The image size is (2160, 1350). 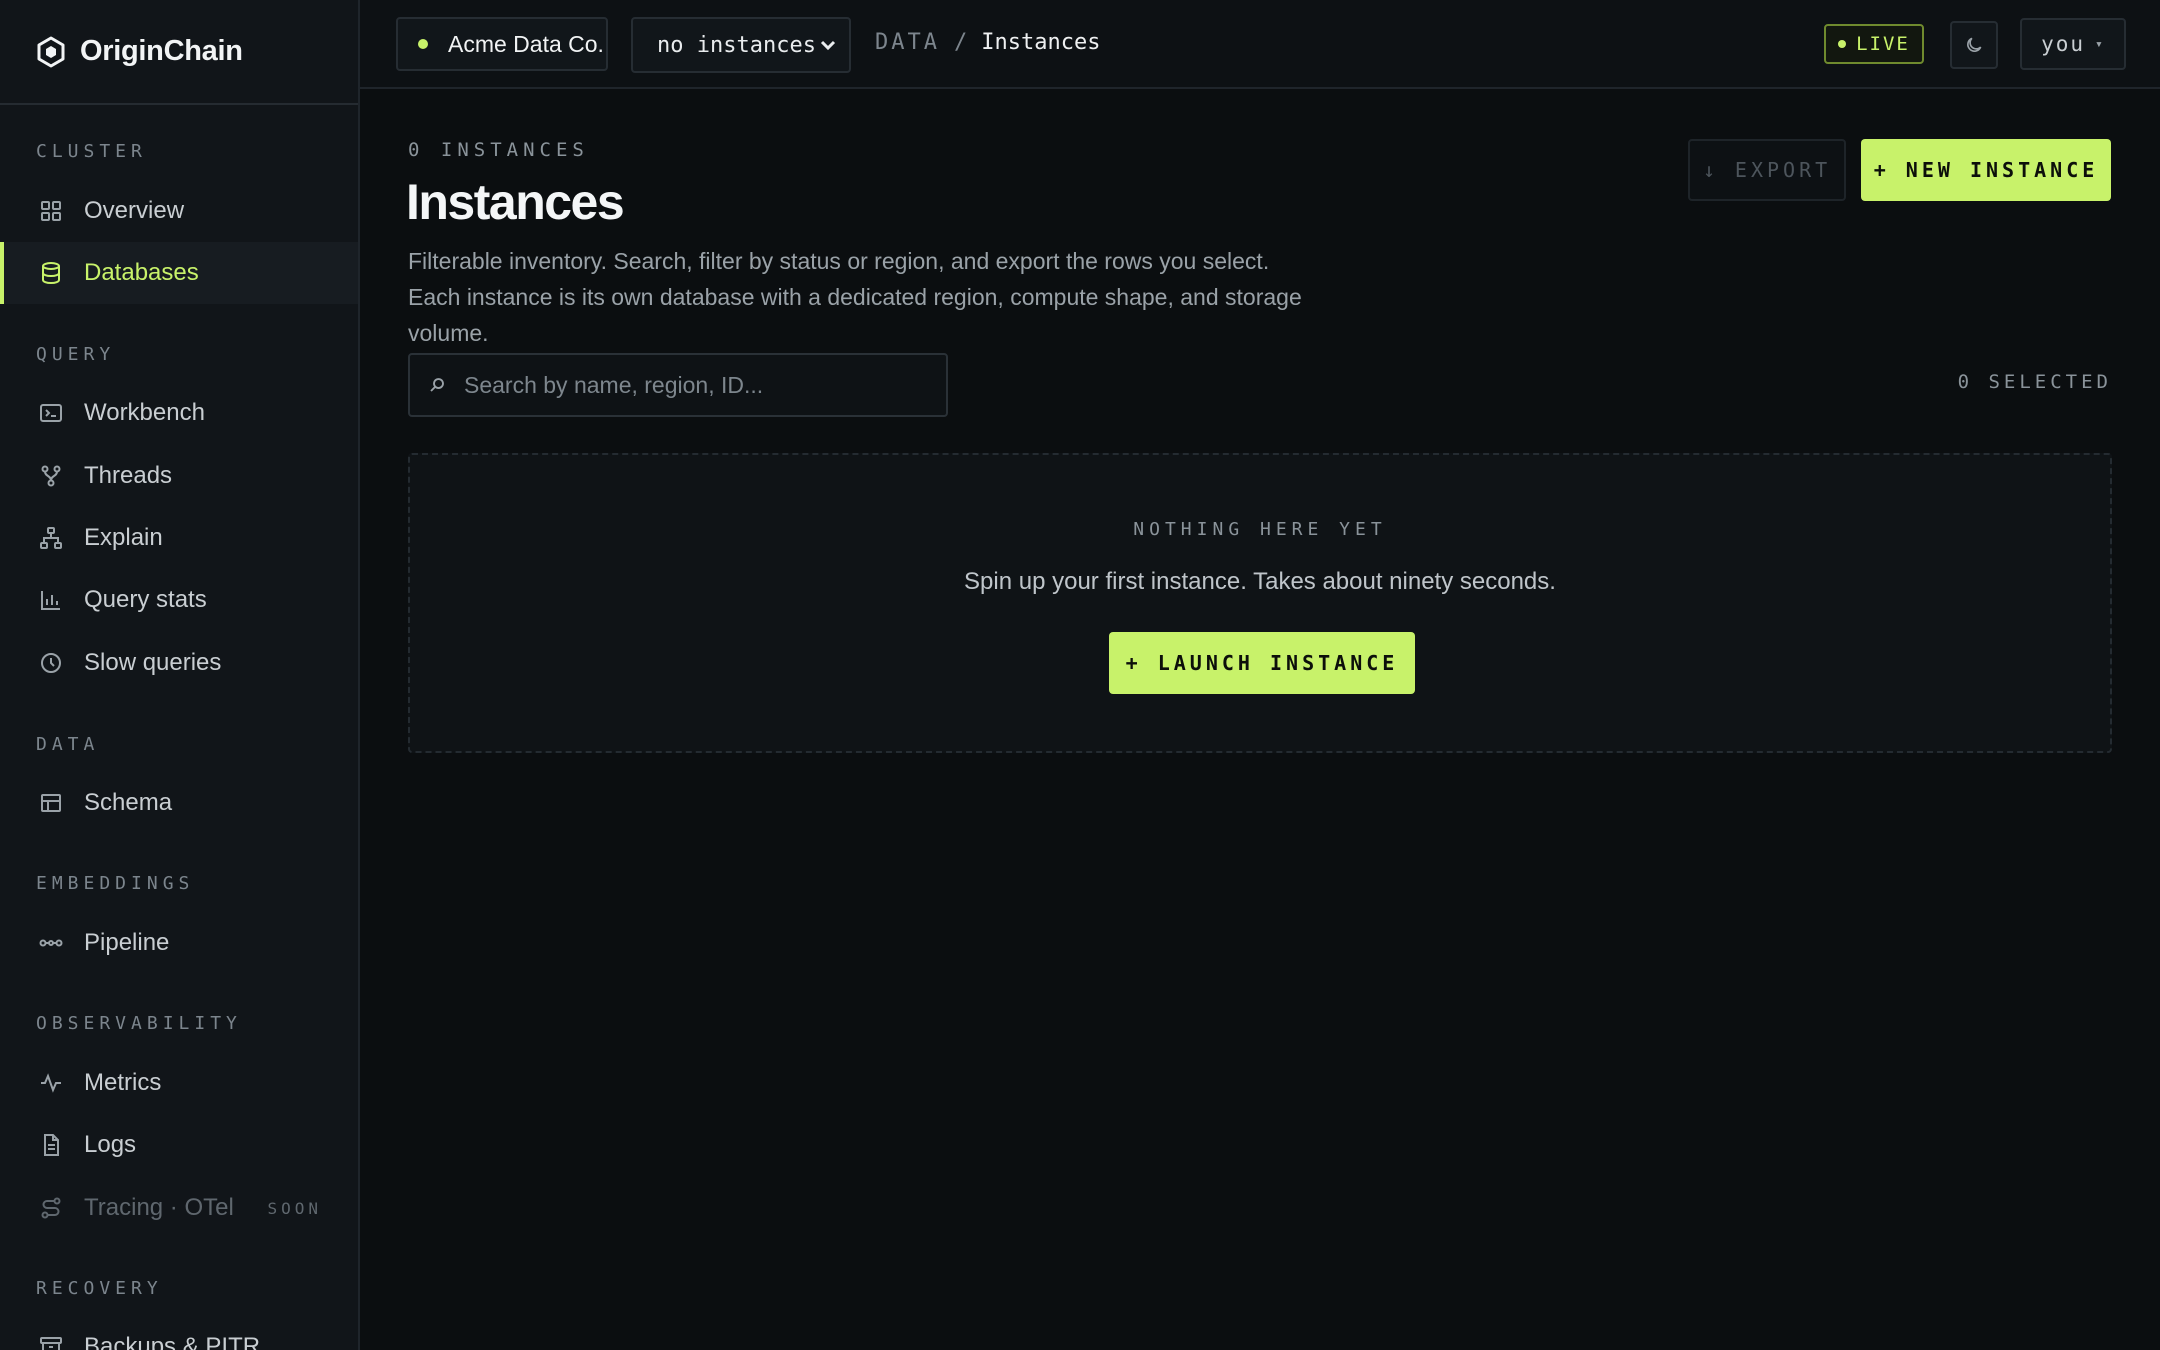 What do you see at coordinates (144, 412) in the screenshot?
I see `sidebar-item-label: Workbench` at bounding box center [144, 412].